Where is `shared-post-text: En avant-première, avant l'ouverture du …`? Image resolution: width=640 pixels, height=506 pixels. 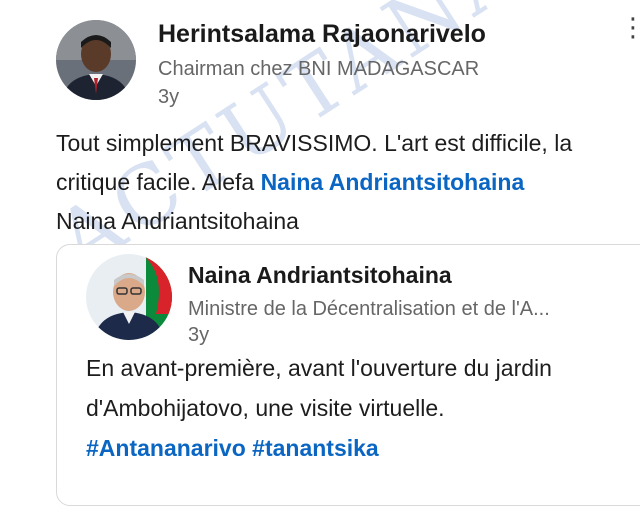 shared-post-text: En avant-première, avant l'ouverture du … is located at coordinates (319, 388).